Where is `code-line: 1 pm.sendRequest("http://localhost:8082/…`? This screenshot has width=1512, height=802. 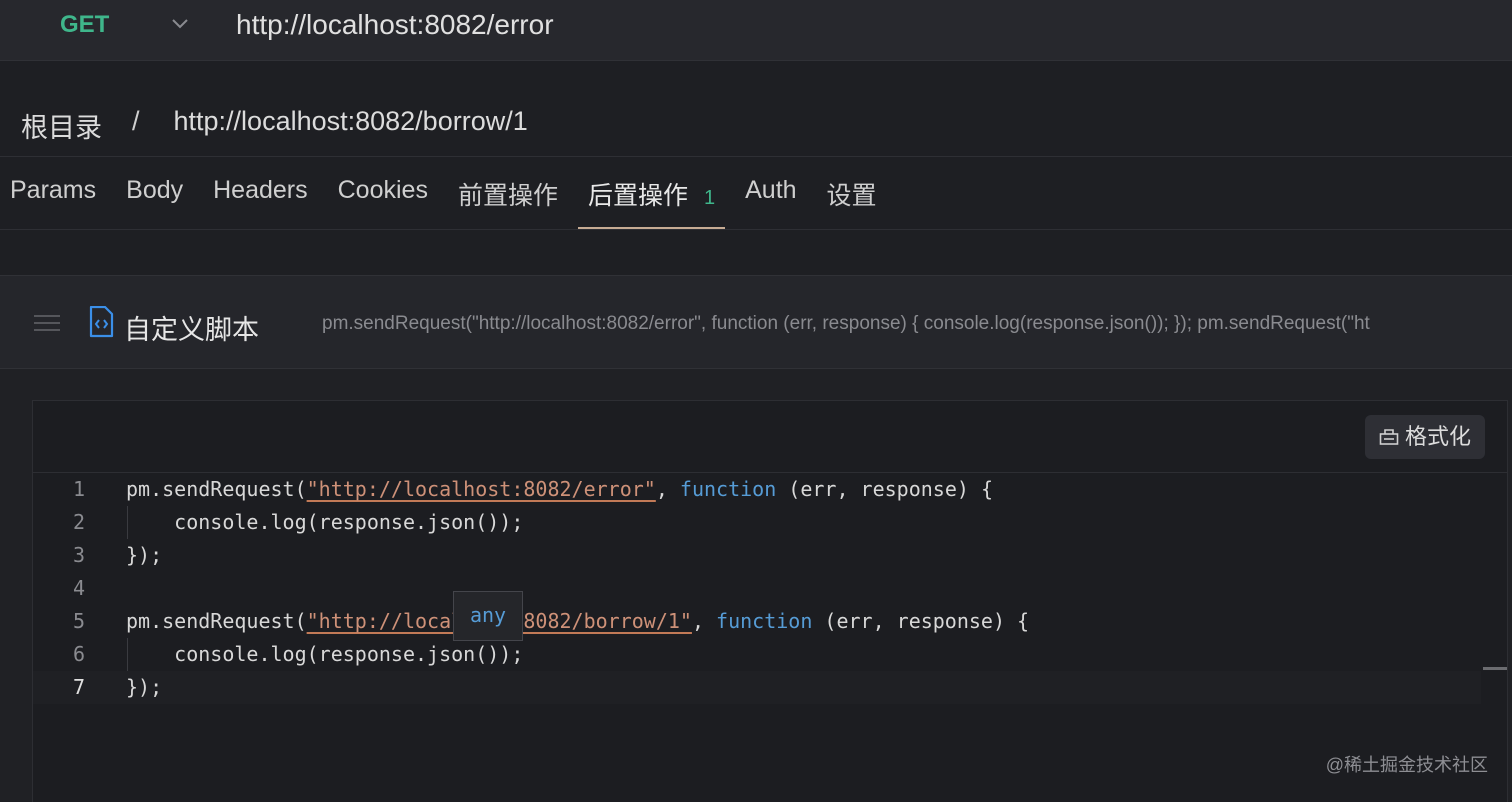
code-line: 1 pm.sendRequest("http://localhost:8082/… is located at coordinates (757, 489).